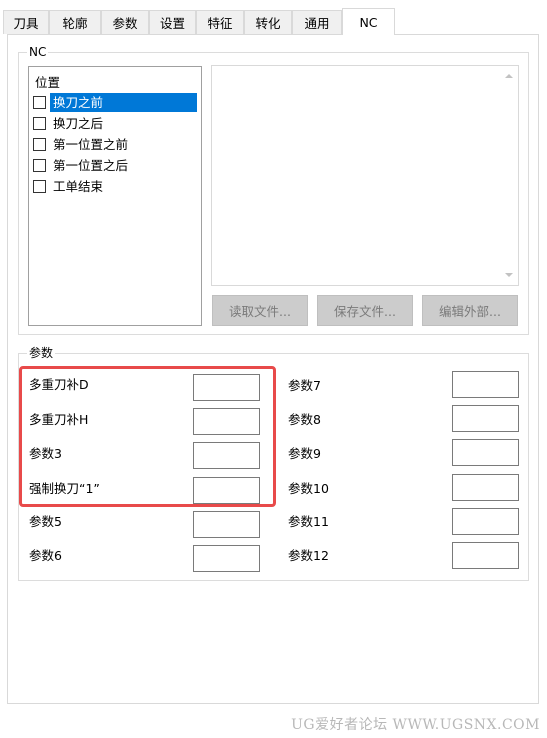  I want to click on param-label: 参数5, so click(45, 521).